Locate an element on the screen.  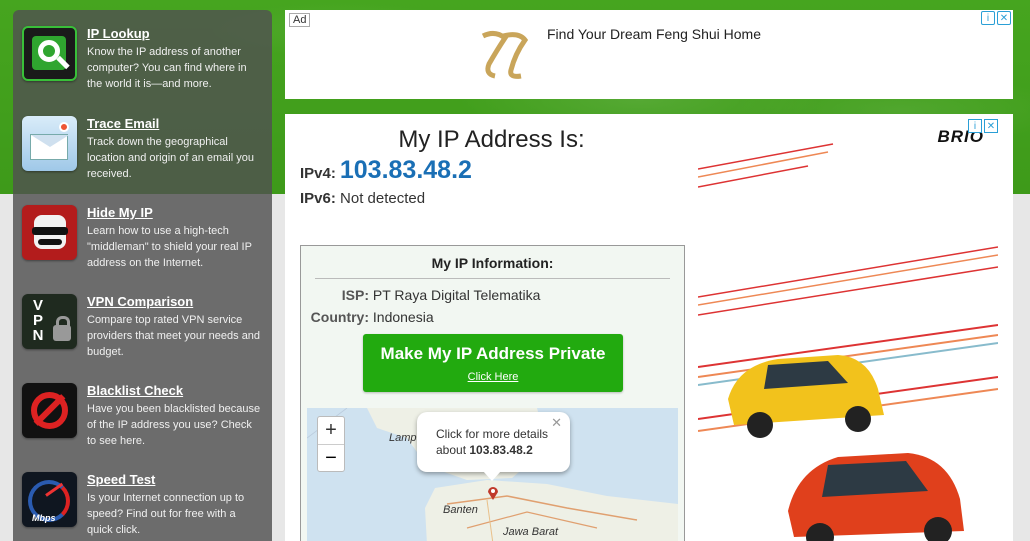
map-label-region: Banten is located at coordinates (460, 510).